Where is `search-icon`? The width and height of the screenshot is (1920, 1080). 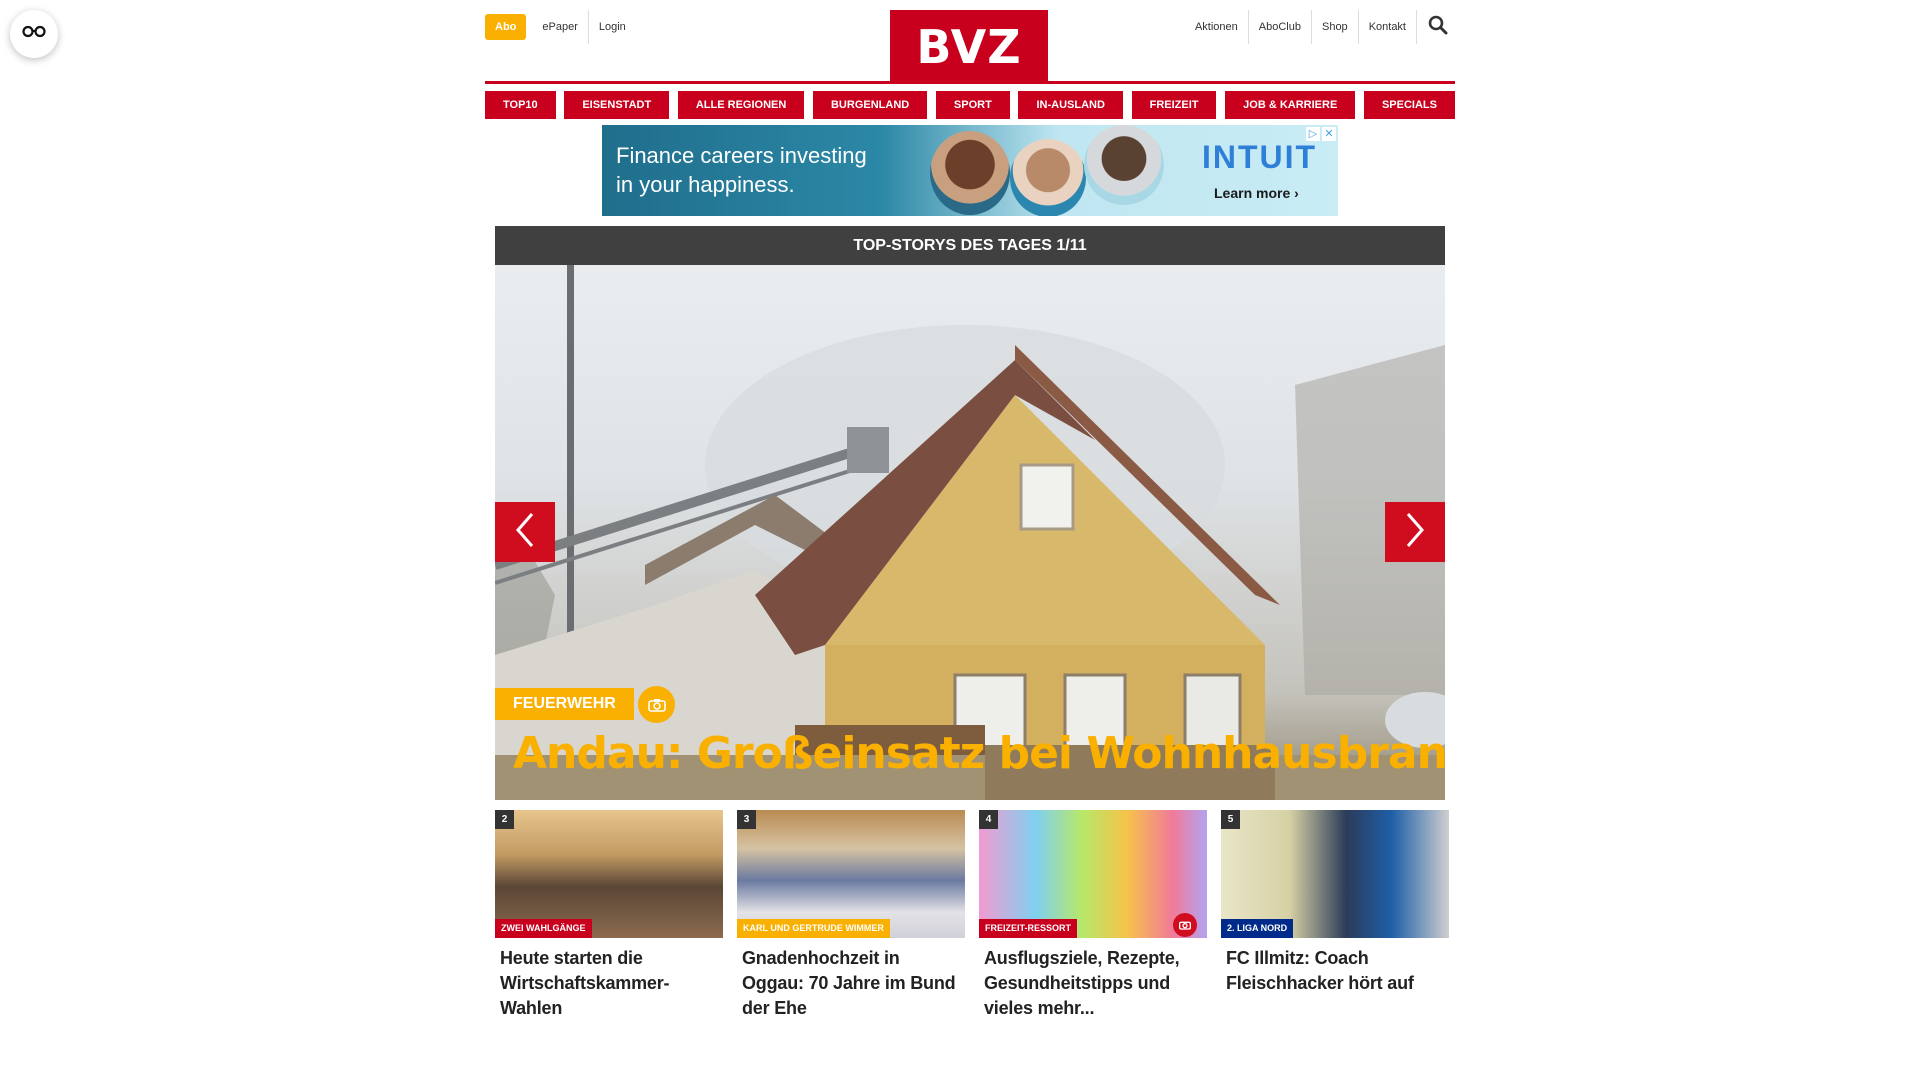 search-icon is located at coordinates (1438, 27).